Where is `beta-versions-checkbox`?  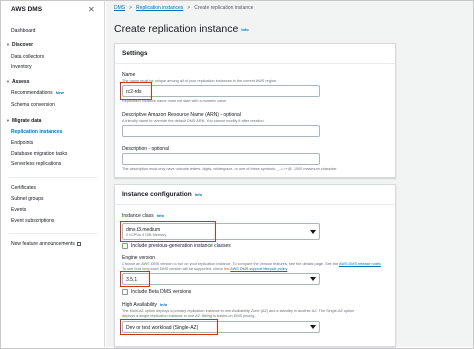
beta-versions-checkbox is located at coordinates (125, 292).